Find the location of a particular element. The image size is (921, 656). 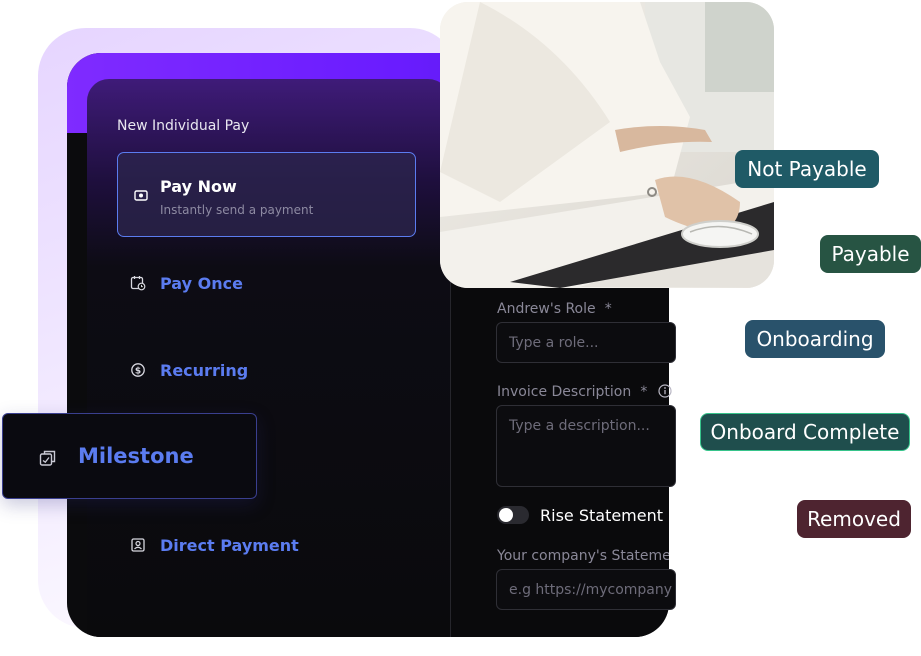

pay-now-subtitle: Instantly send a payment is located at coordinates (237, 210).